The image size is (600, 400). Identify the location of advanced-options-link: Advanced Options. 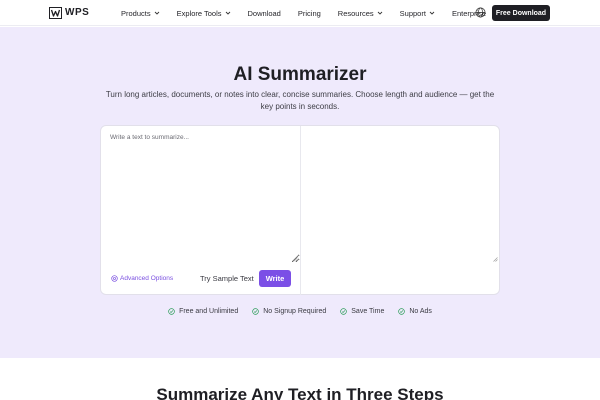
(142, 278).